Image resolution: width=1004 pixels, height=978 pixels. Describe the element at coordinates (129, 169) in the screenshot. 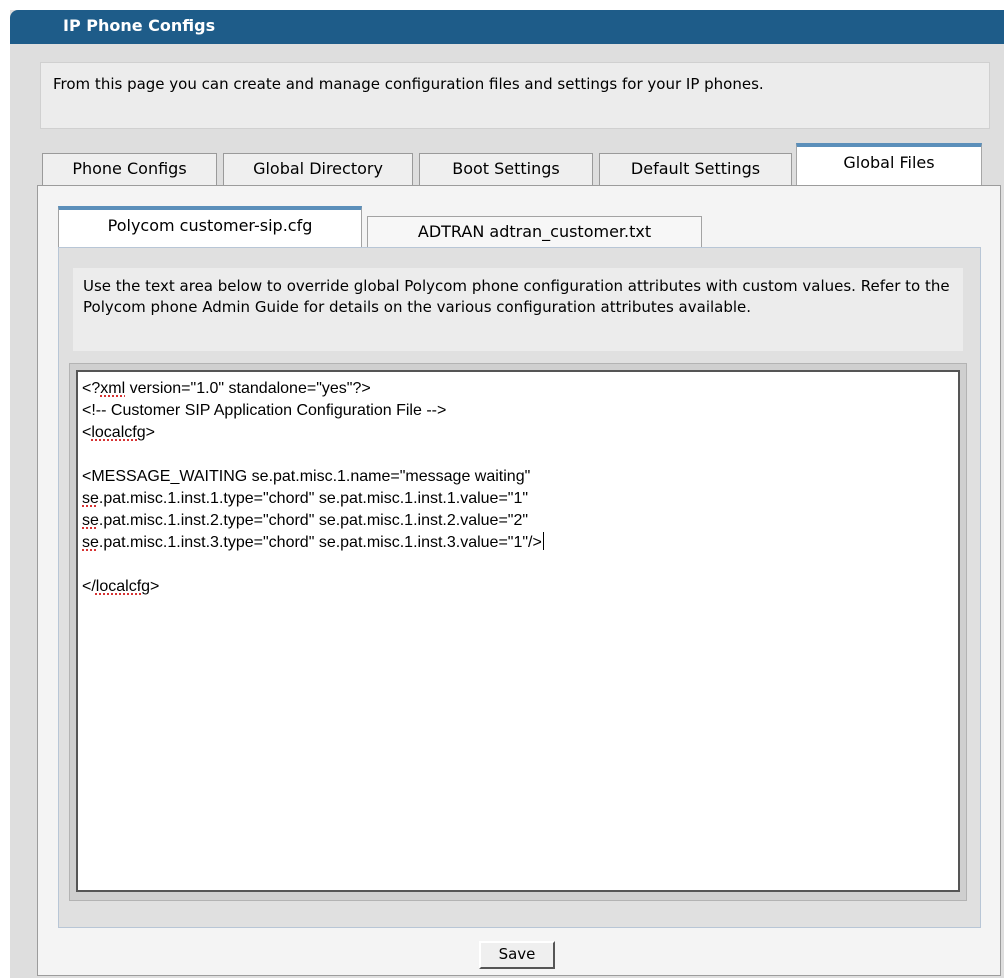

I see `tab-phone-configs: Phone Configs` at that location.